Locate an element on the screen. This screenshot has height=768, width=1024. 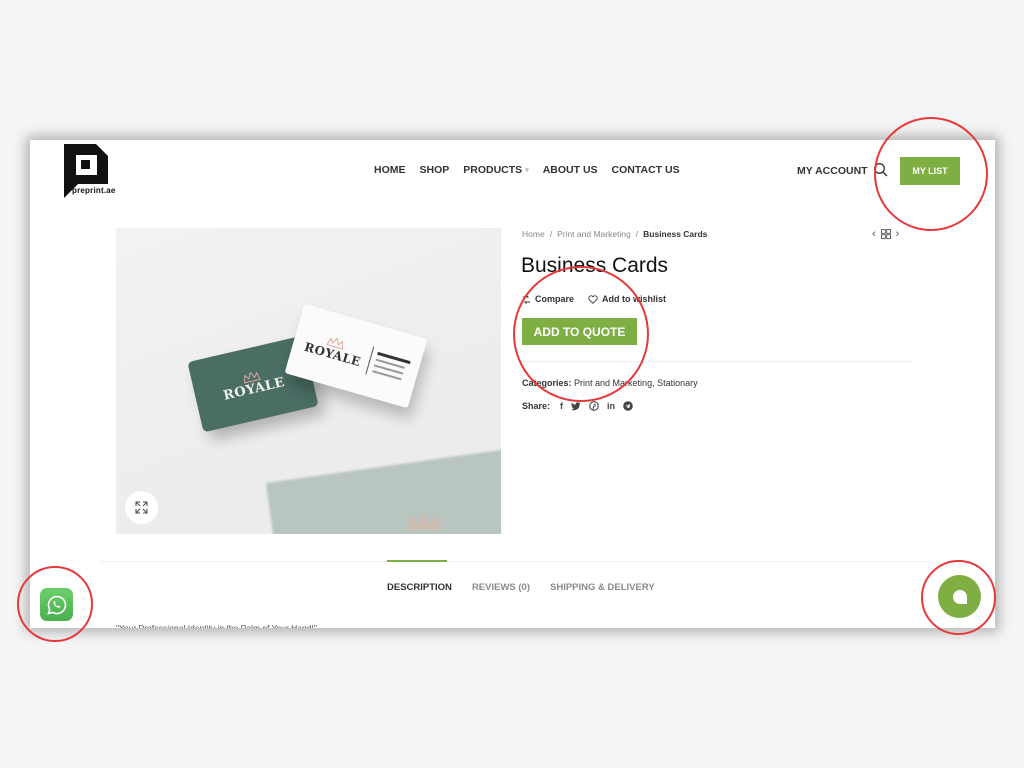
telegram-icon is located at coordinates (628, 406).